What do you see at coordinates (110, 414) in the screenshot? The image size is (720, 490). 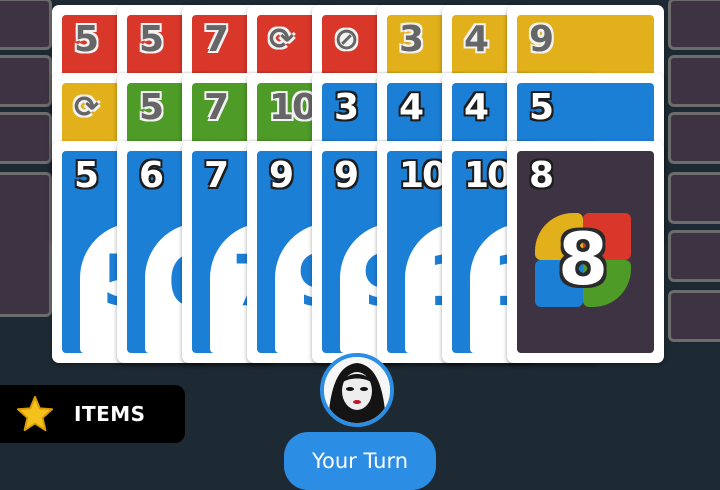 I see `items-label: ITEMS` at bounding box center [110, 414].